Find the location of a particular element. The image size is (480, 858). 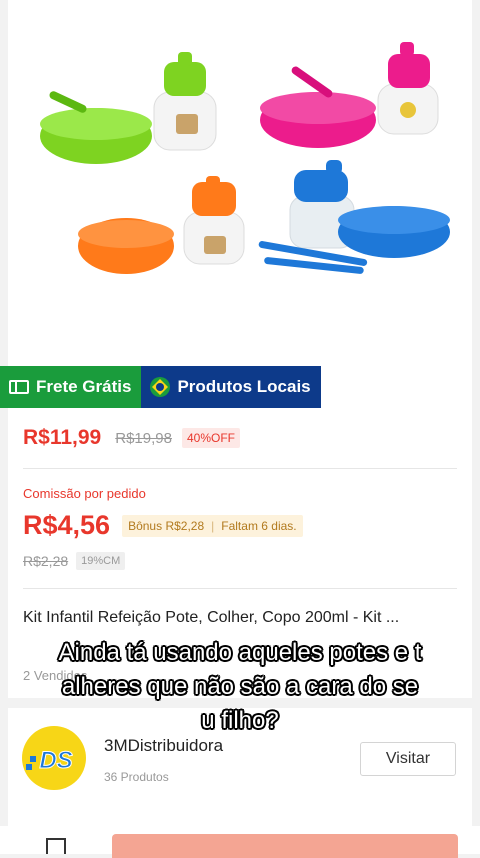

visit-store-button: Visitar is located at coordinates (408, 759).